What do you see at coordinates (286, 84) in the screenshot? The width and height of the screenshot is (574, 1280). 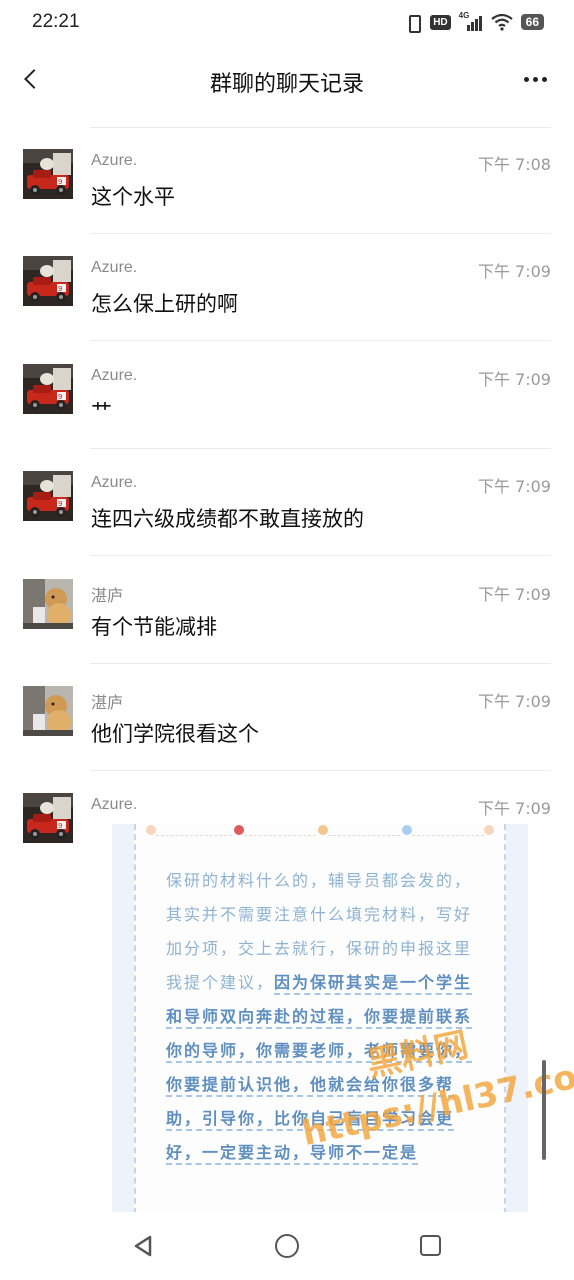 I see `page-title: 群聊的聊天记录` at bounding box center [286, 84].